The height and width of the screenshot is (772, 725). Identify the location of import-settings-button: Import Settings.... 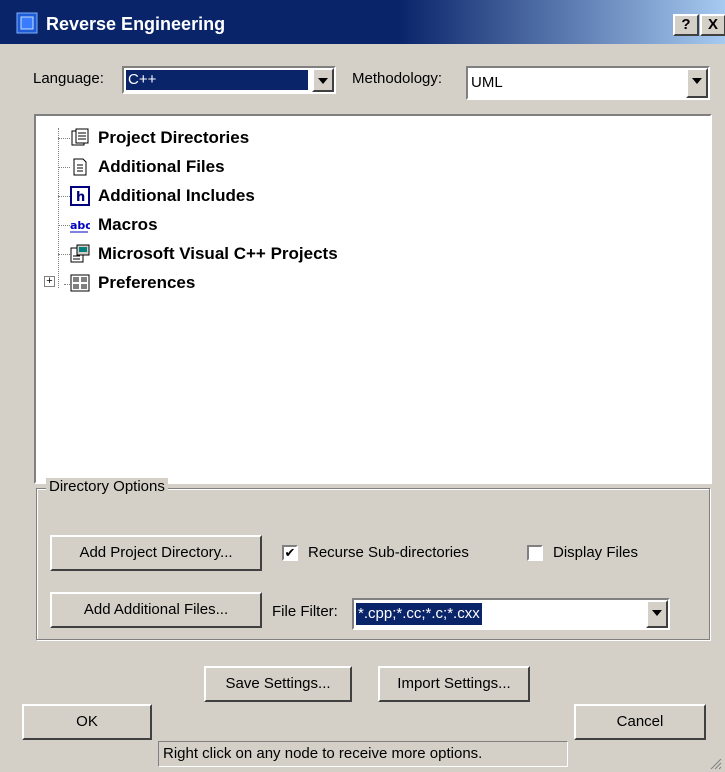
(454, 684).